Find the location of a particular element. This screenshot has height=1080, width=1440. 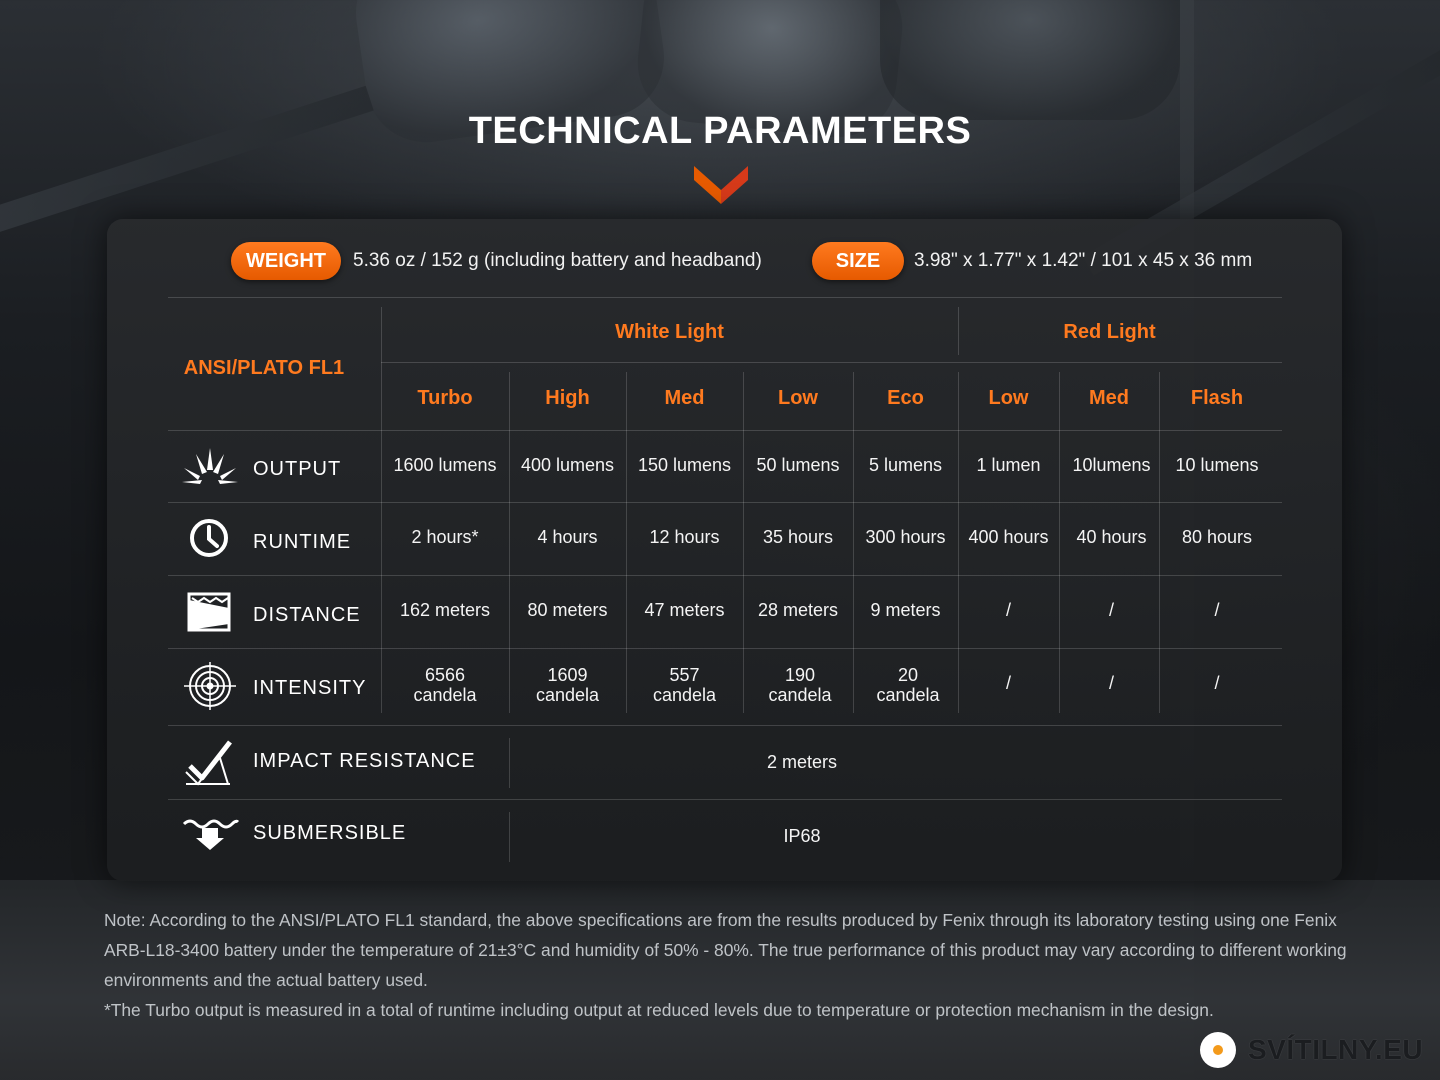

intensity-value: 1609 is located at coordinates (567, 675).